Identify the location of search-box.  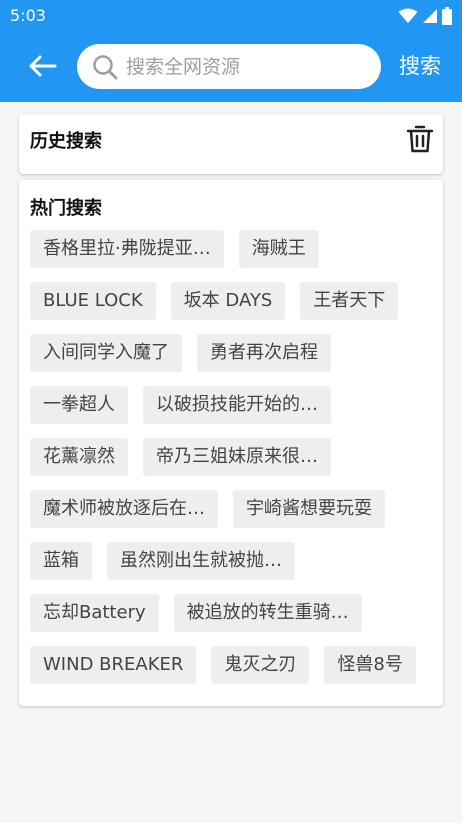
(229, 66).